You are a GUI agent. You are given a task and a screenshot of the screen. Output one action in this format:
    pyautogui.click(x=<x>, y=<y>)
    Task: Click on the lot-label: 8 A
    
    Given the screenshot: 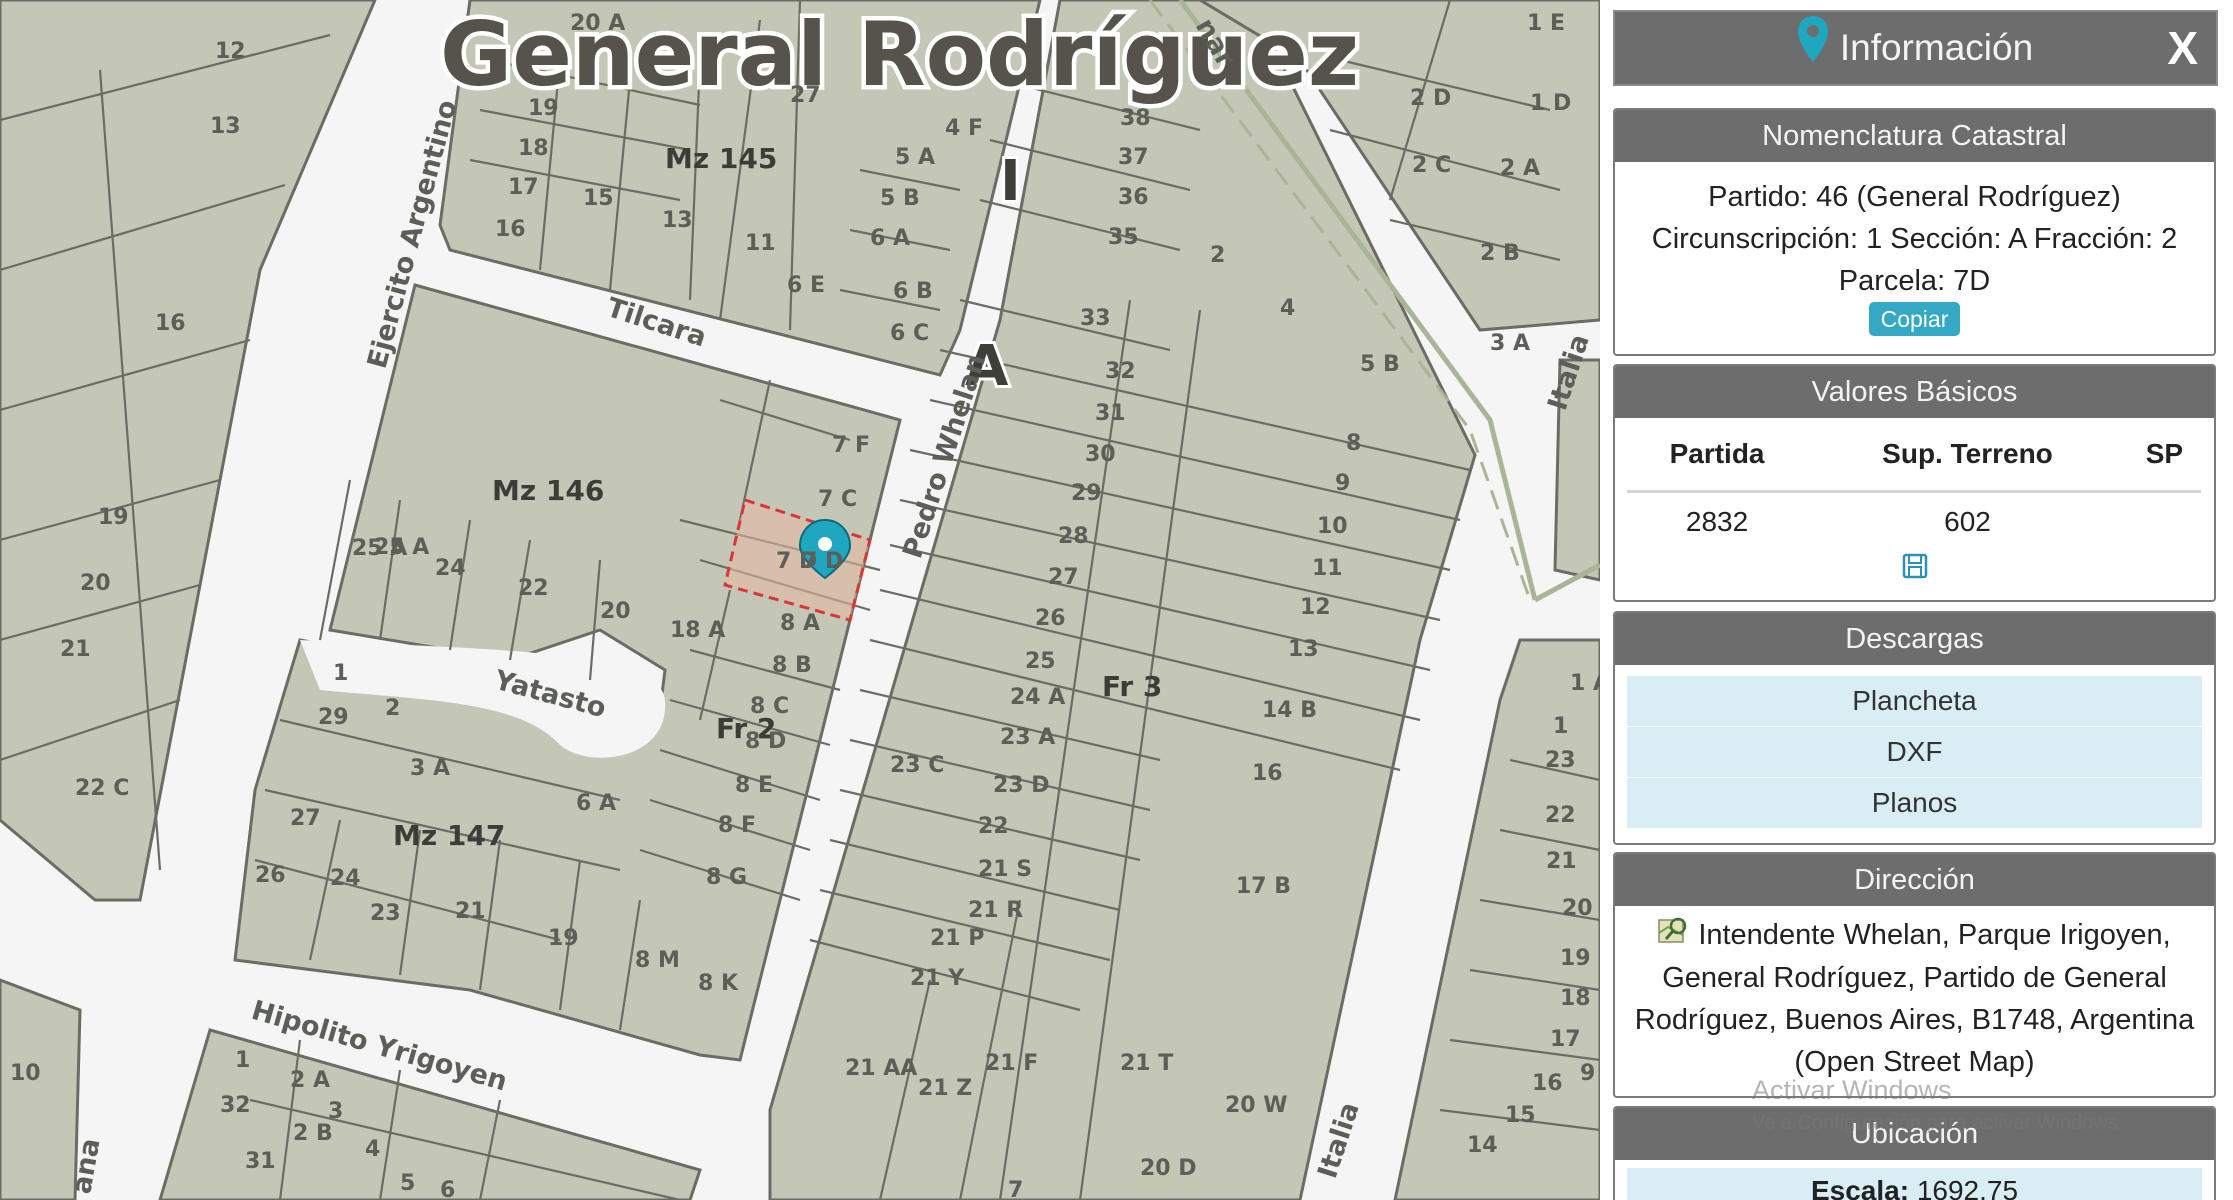 What is the action you would take?
    pyautogui.click(x=800, y=623)
    